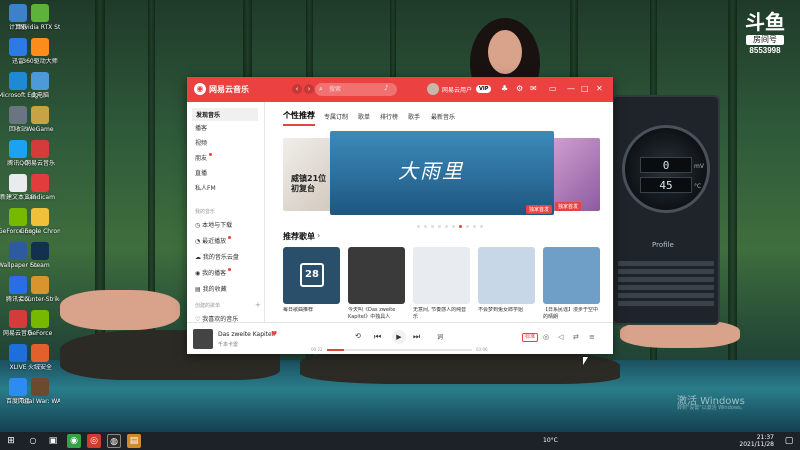  I want to click on sidebar-item-mine: ◷ 本地与下载, so click(213, 224).